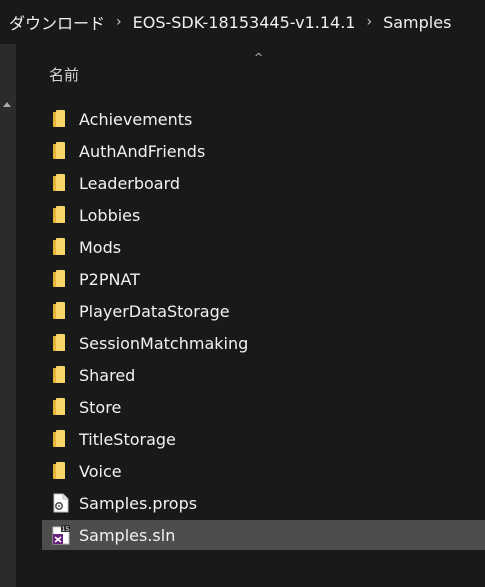 This screenshot has width=485, height=587. Describe the element at coordinates (8, 315) in the screenshot. I see `navigation-pane-scrollbar` at that location.